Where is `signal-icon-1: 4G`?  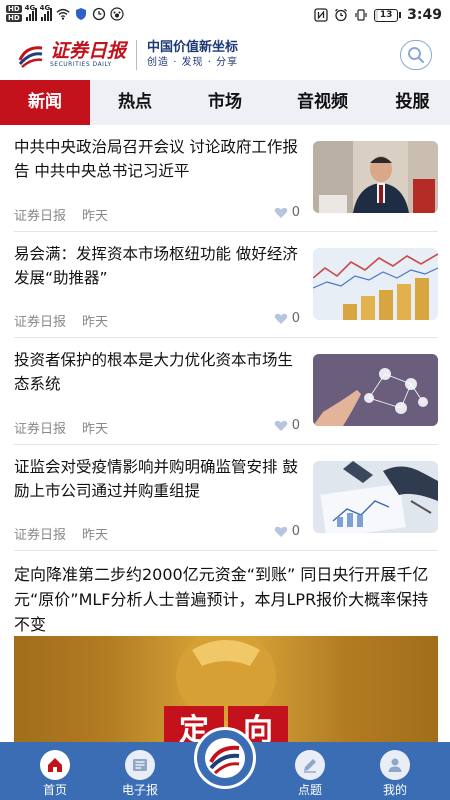
signal-icon-1: 4G is located at coordinates (30, 12).